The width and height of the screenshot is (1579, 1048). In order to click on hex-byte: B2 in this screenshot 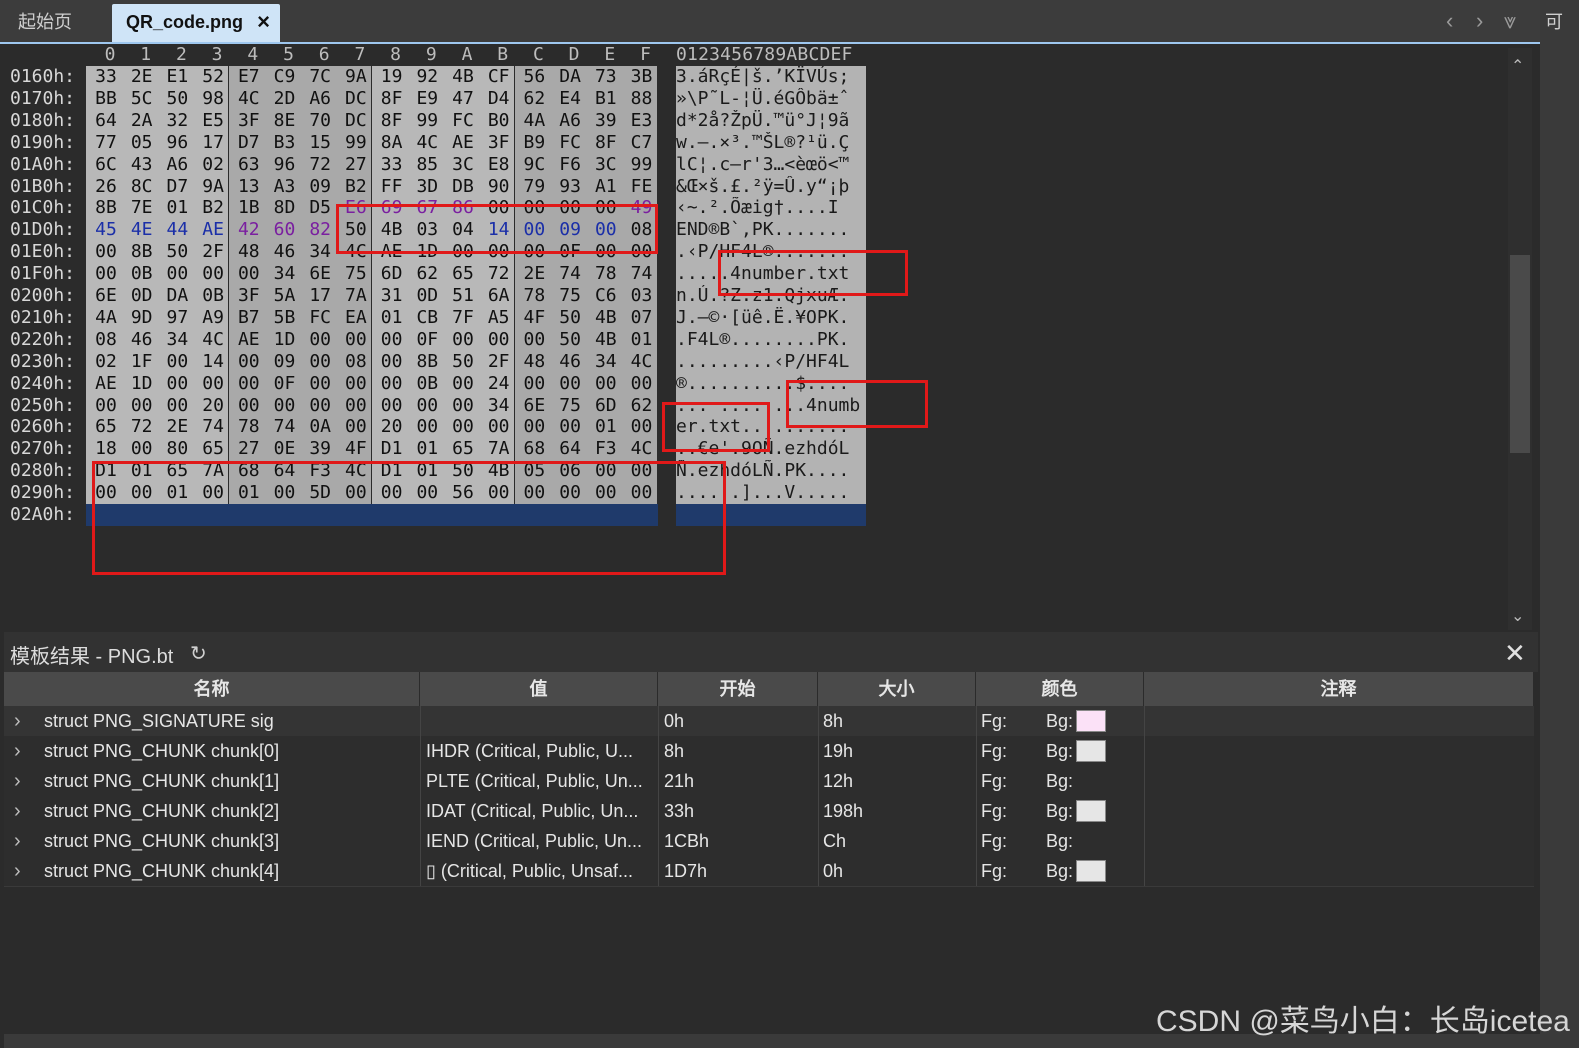, I will do `click(356, 187)`.